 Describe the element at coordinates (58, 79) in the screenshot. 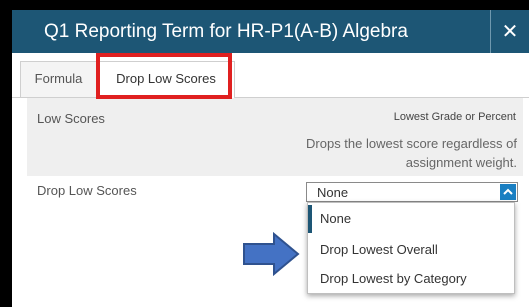

I see `tab-formula: Formula` at that location.